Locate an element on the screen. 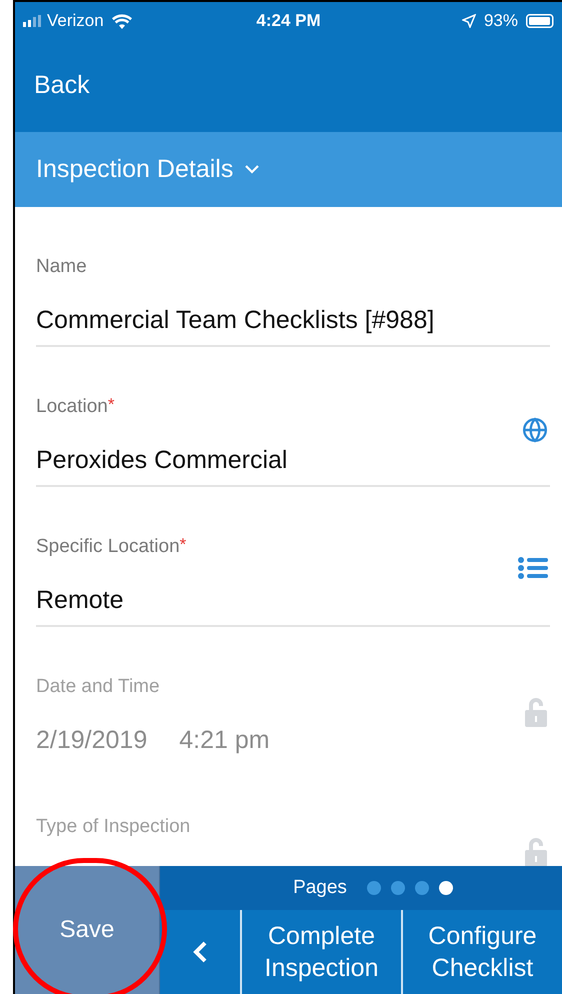 This screenshot has height=994, width=562. carrier-name: Verizon is located at coordinates (75, 21).